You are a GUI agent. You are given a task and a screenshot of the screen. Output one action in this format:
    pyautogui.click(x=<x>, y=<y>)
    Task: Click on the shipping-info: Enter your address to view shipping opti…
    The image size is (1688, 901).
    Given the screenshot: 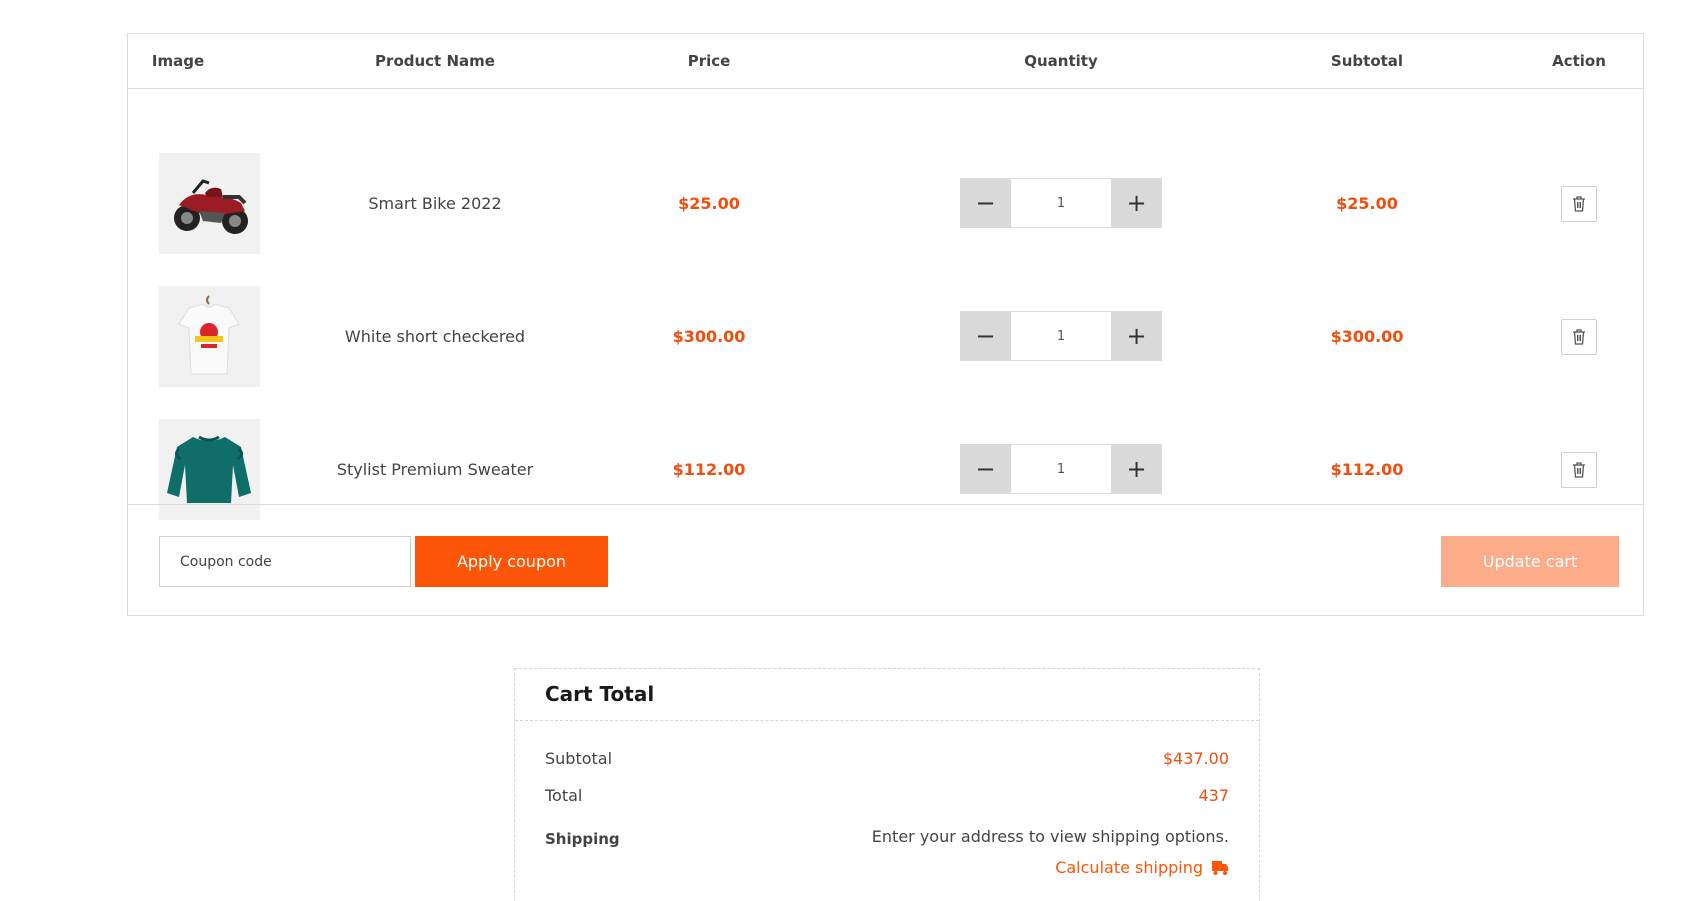 What is the action you would take?
    pyautogui.click(x=1050, y=836)
    